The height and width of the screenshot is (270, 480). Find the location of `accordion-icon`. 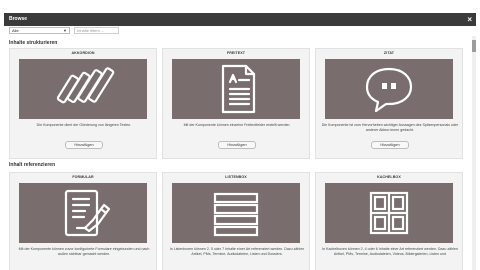

accordion-icon is located at coordinates (83, 89).